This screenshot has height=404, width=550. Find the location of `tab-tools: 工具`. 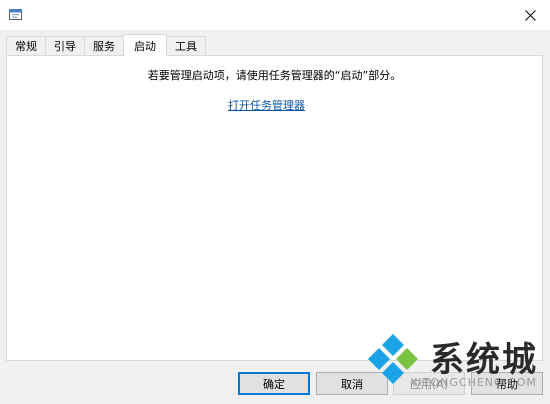

tab-tools: 工具 is located at coordinates (186, 45).